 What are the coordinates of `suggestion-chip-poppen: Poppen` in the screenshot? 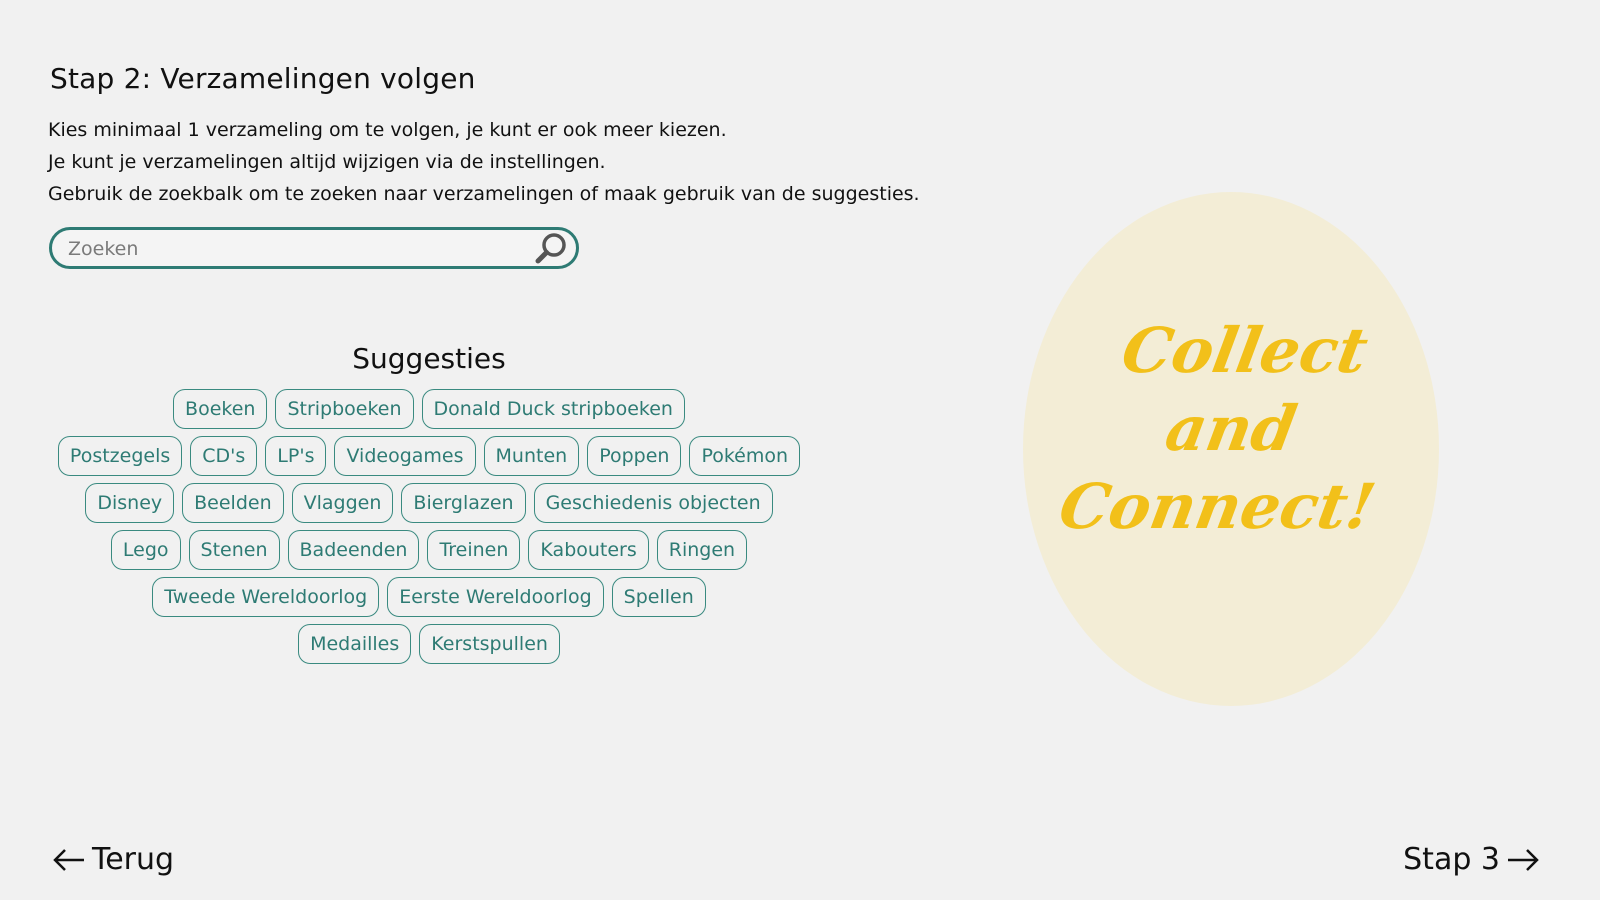 It's located at (634, 456).